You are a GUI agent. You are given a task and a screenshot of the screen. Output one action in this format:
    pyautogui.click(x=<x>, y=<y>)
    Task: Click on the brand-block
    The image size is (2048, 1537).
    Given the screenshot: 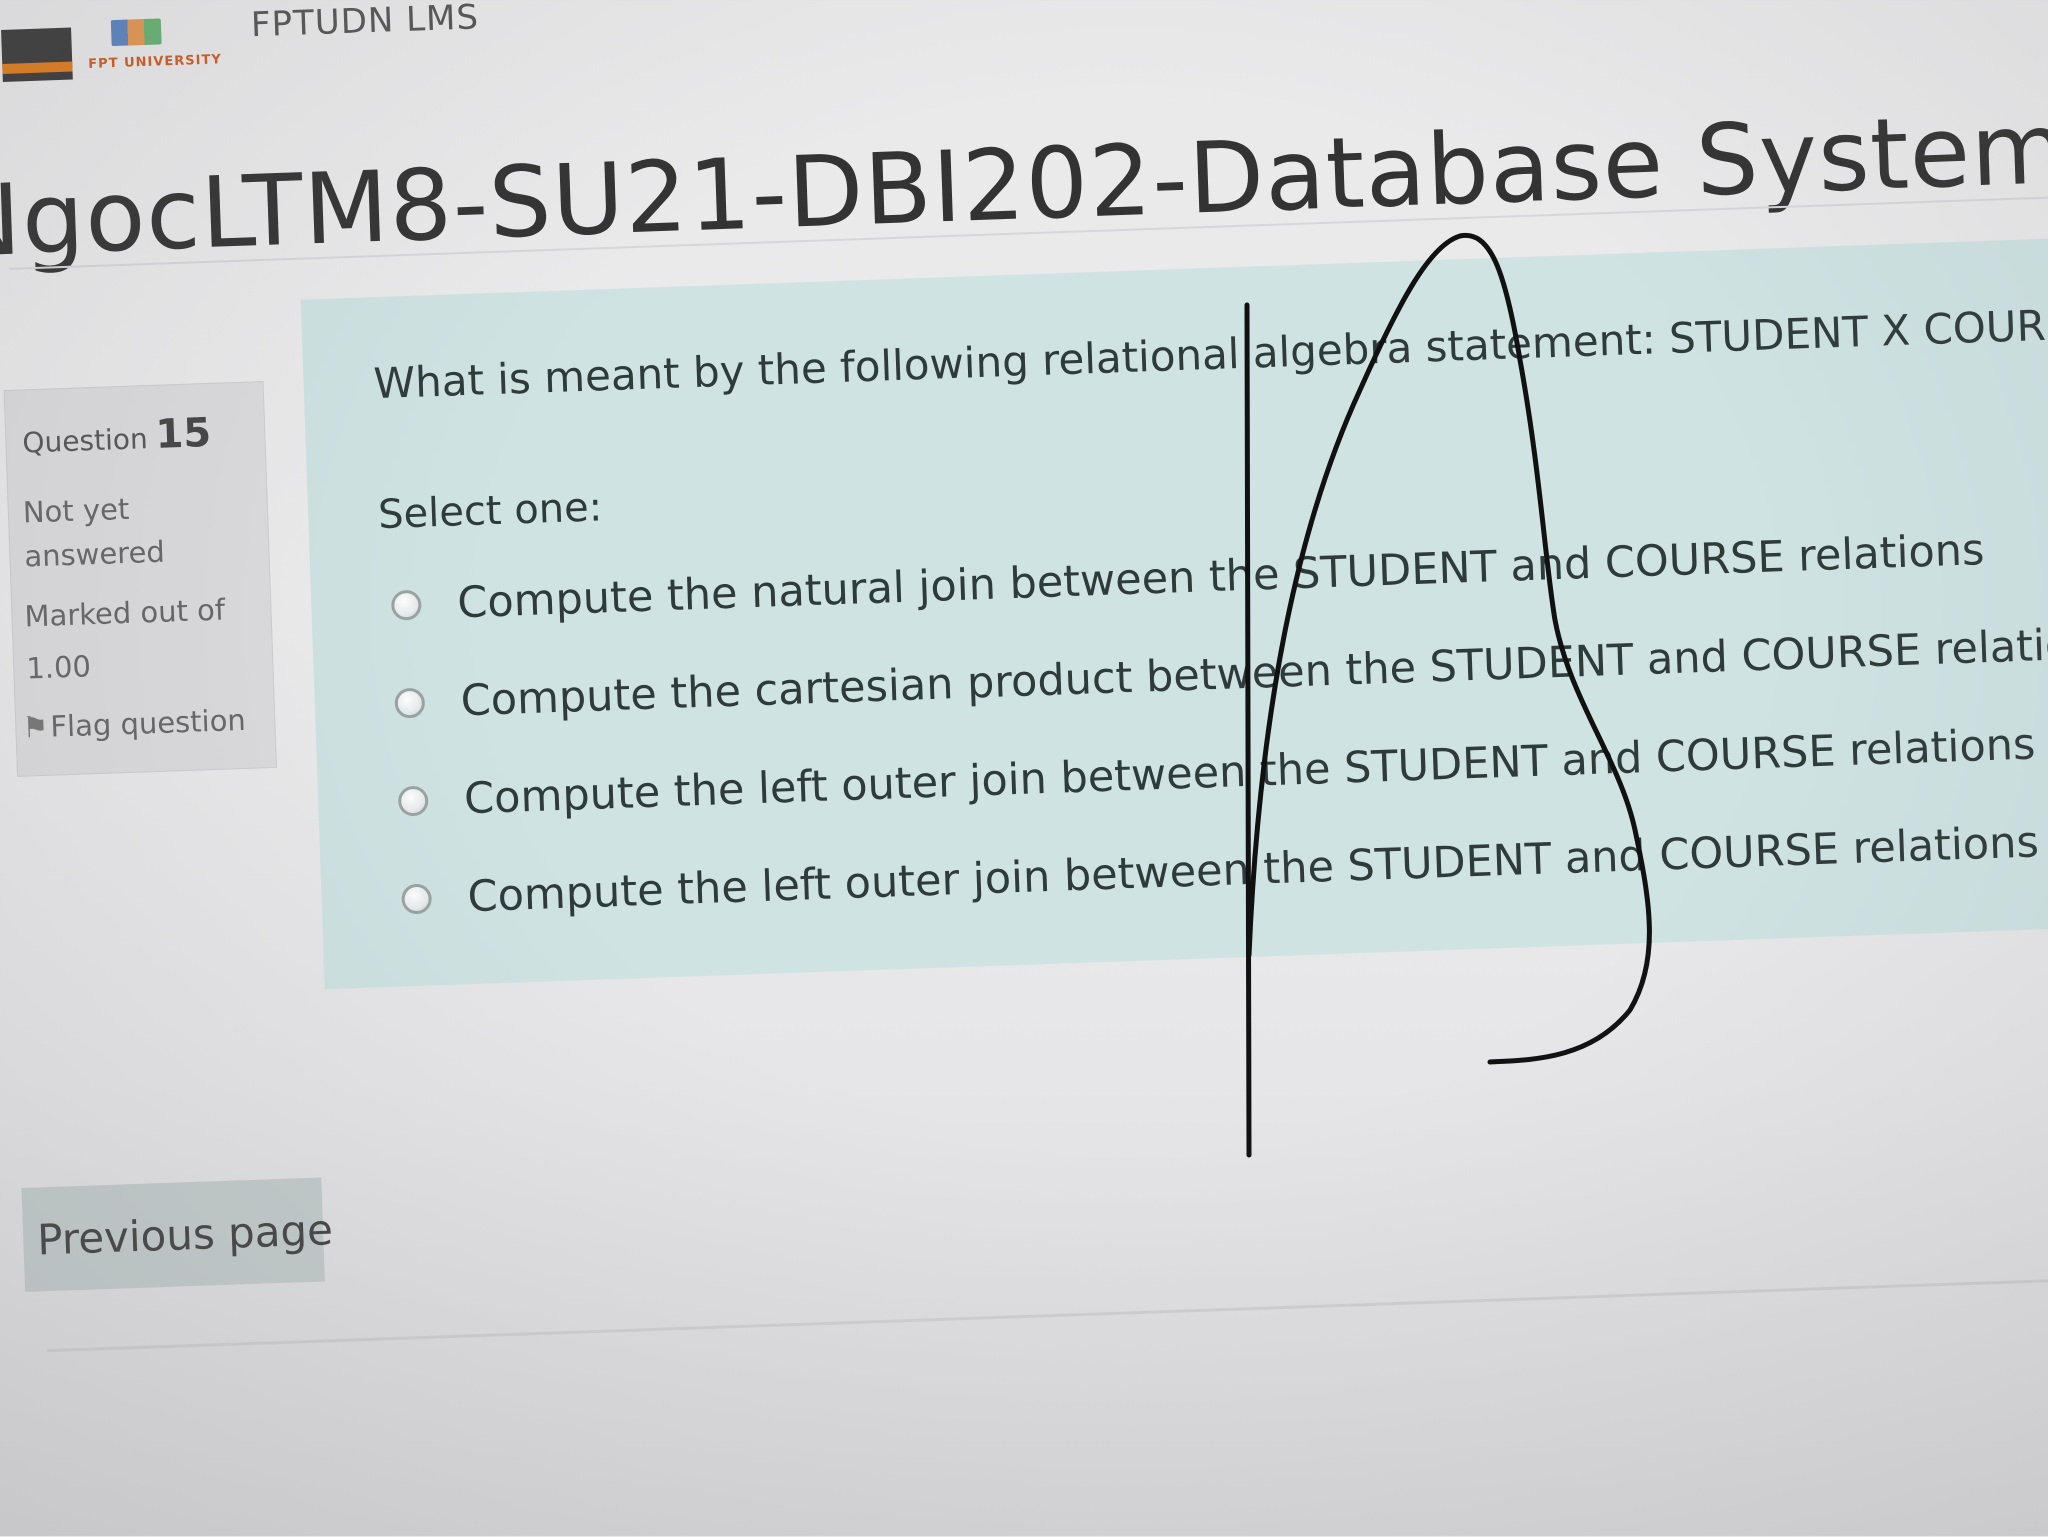 What is the action you would take?
    pyautogui.click(x=37, y=54)
    